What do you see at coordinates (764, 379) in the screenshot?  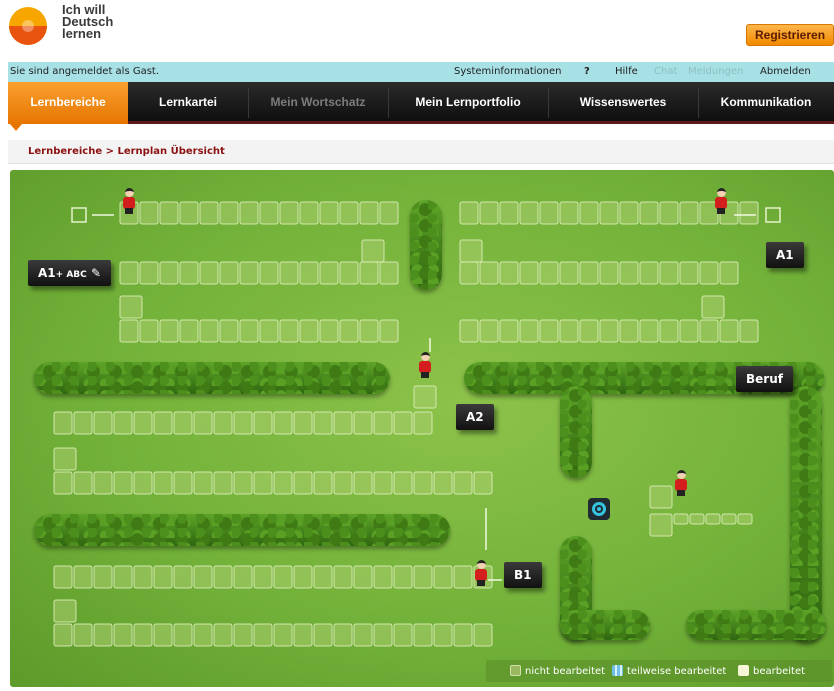 I see `level-badge-beruf: Beruf` at bounding box center [764, 379].